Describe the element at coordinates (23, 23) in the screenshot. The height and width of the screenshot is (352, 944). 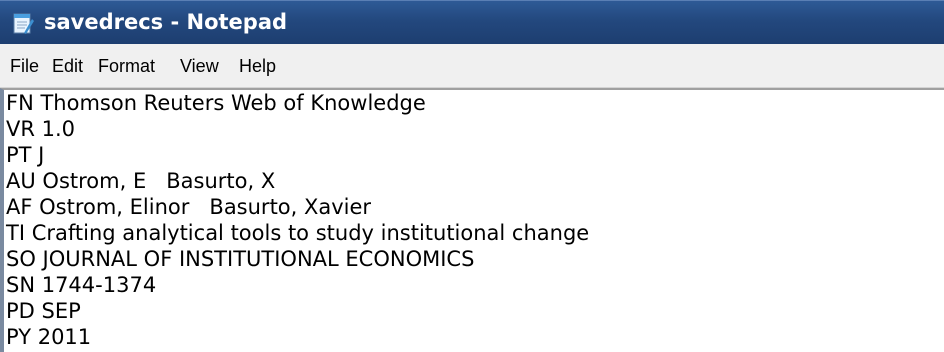
I see `notepad-icon` at that location.